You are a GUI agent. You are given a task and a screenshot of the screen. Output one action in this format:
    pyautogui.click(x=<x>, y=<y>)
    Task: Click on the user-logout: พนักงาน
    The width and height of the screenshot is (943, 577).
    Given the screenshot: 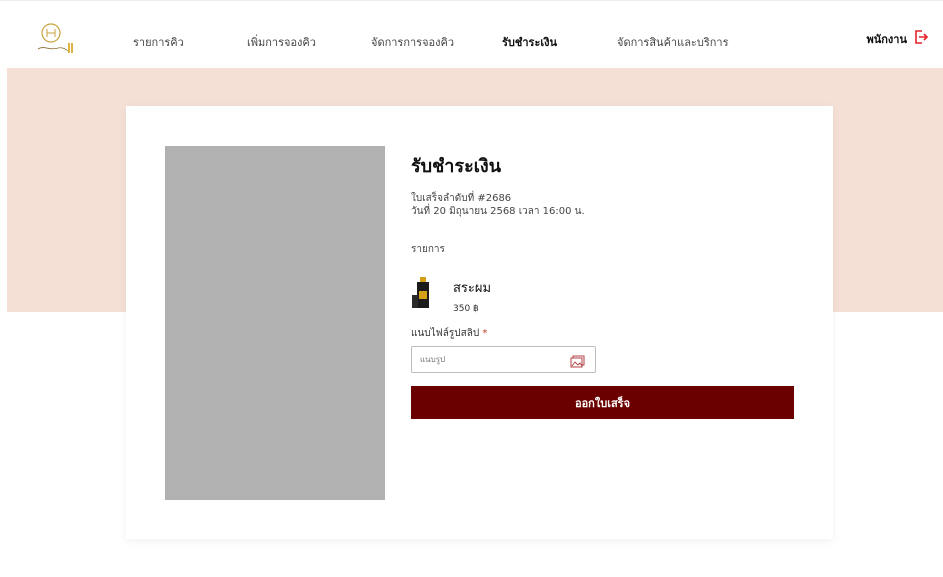 What is the action you would take?
    pyautogui.click(x=898, y=38)
    